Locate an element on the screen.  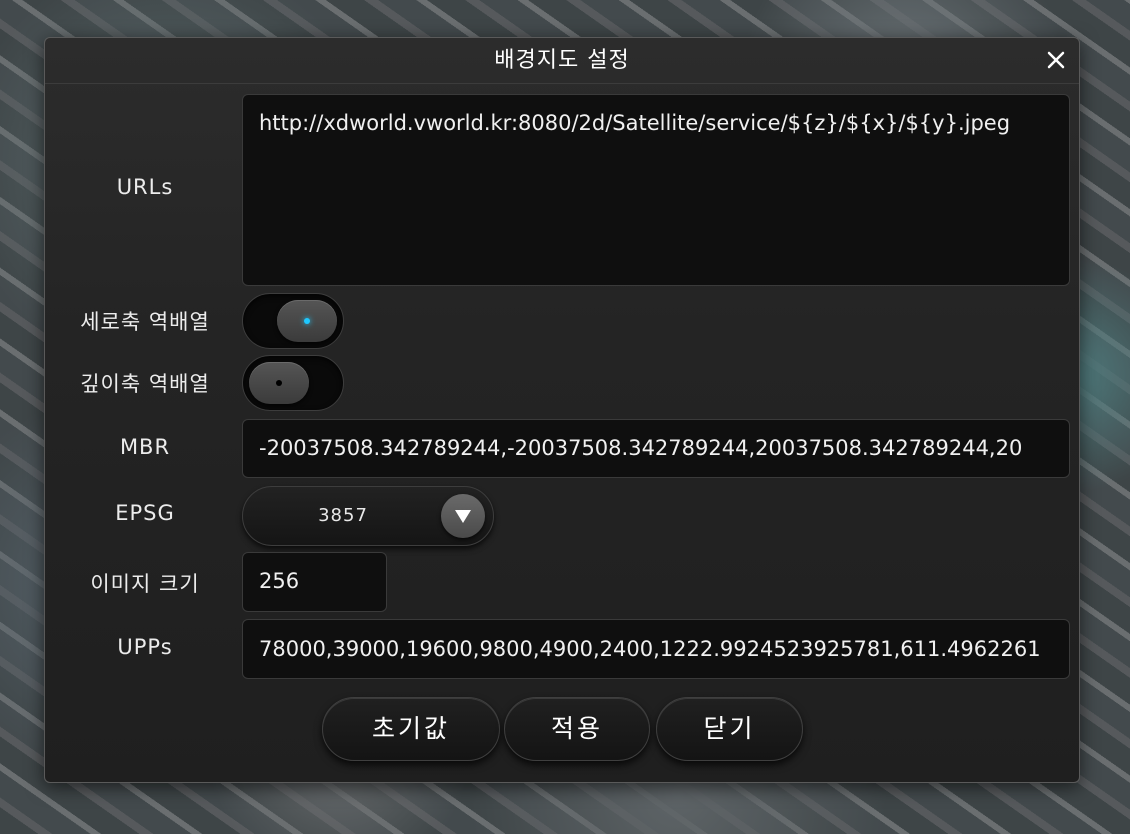
invert-y-label: 세로축 역배열 is located at coordinates (145, 322).